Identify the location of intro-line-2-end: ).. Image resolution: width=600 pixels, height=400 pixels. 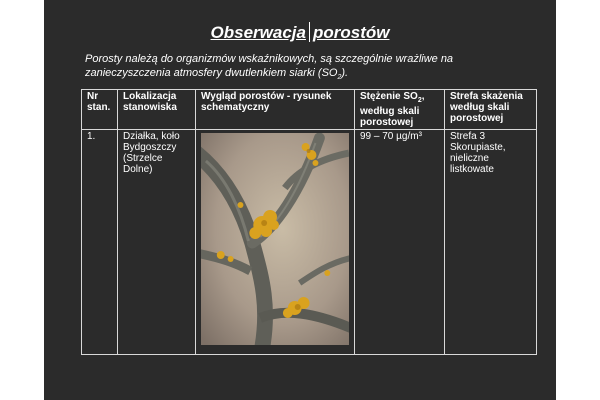
(345, 73).